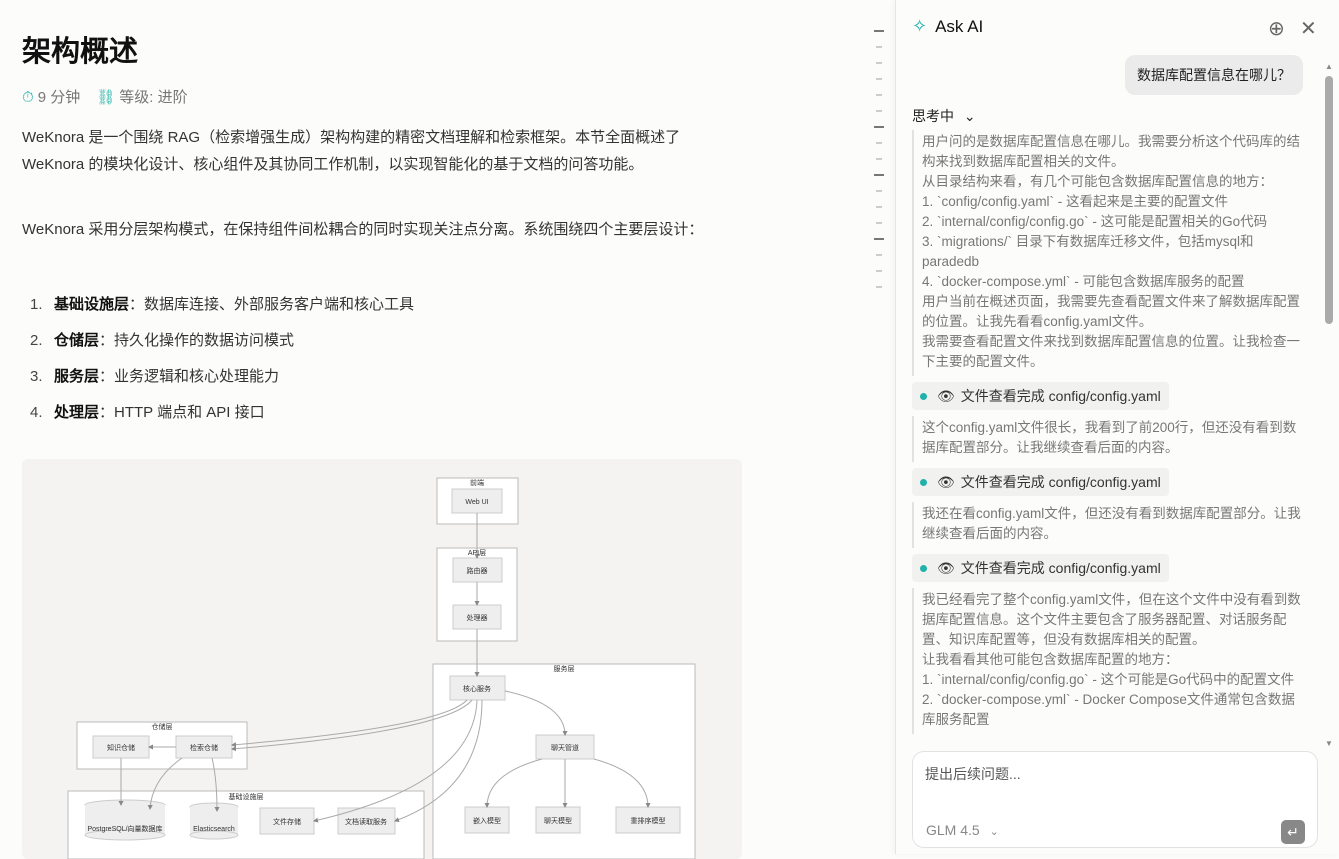  Describe the element at coordinates (155, 376) in the screenshot. I see `list-item: 3. 服务层：业务逻辑和核心处理能力` at that location.